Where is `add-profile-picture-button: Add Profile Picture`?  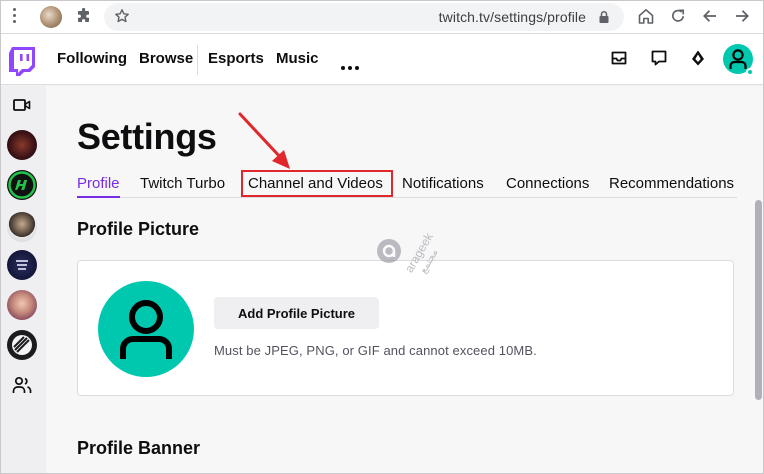
add-profile-picture-button: Add Profile Picture is located at coordinates (296, 313).